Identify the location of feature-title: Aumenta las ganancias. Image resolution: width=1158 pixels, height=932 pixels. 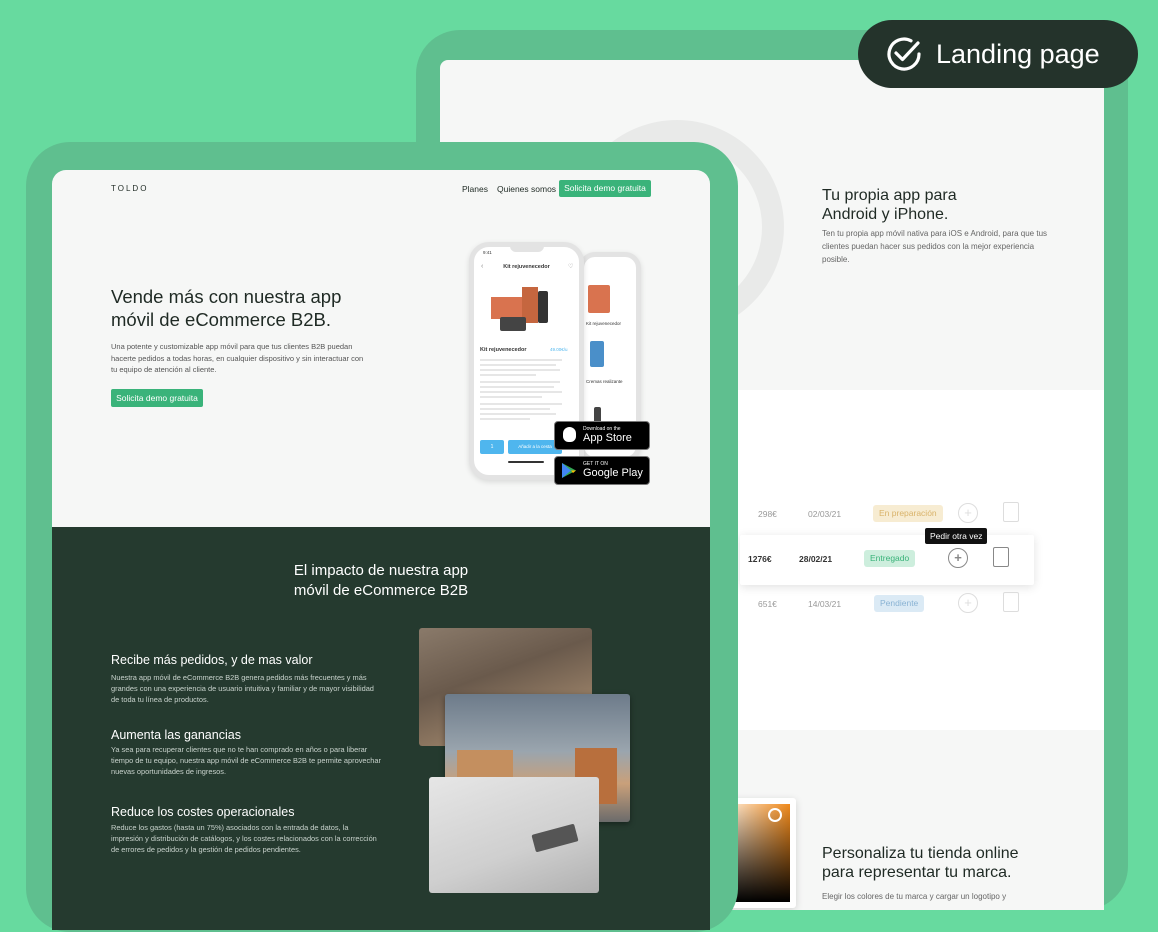
(176, 735).